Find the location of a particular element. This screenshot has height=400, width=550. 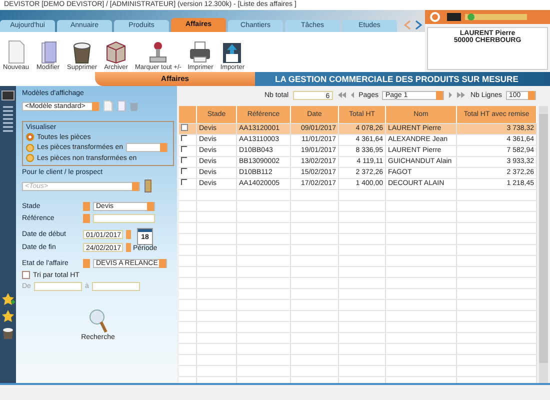

star-plus-icon is located at coordinates (8, 299).